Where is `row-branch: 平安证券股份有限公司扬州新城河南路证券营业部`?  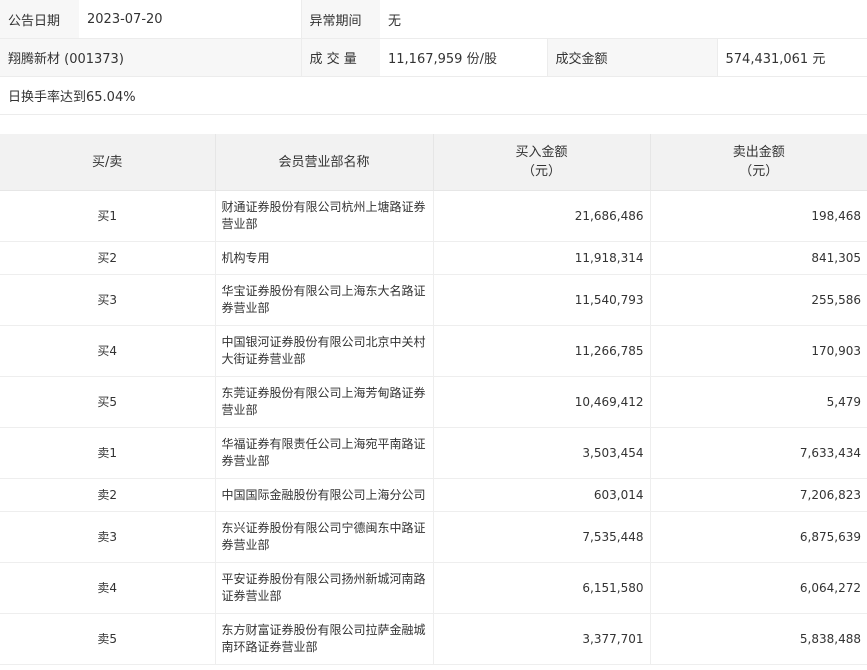
row-branch: 平安证券股份有限公司扬州新城河南路证券营业部 is located at coordinates (324, 588).